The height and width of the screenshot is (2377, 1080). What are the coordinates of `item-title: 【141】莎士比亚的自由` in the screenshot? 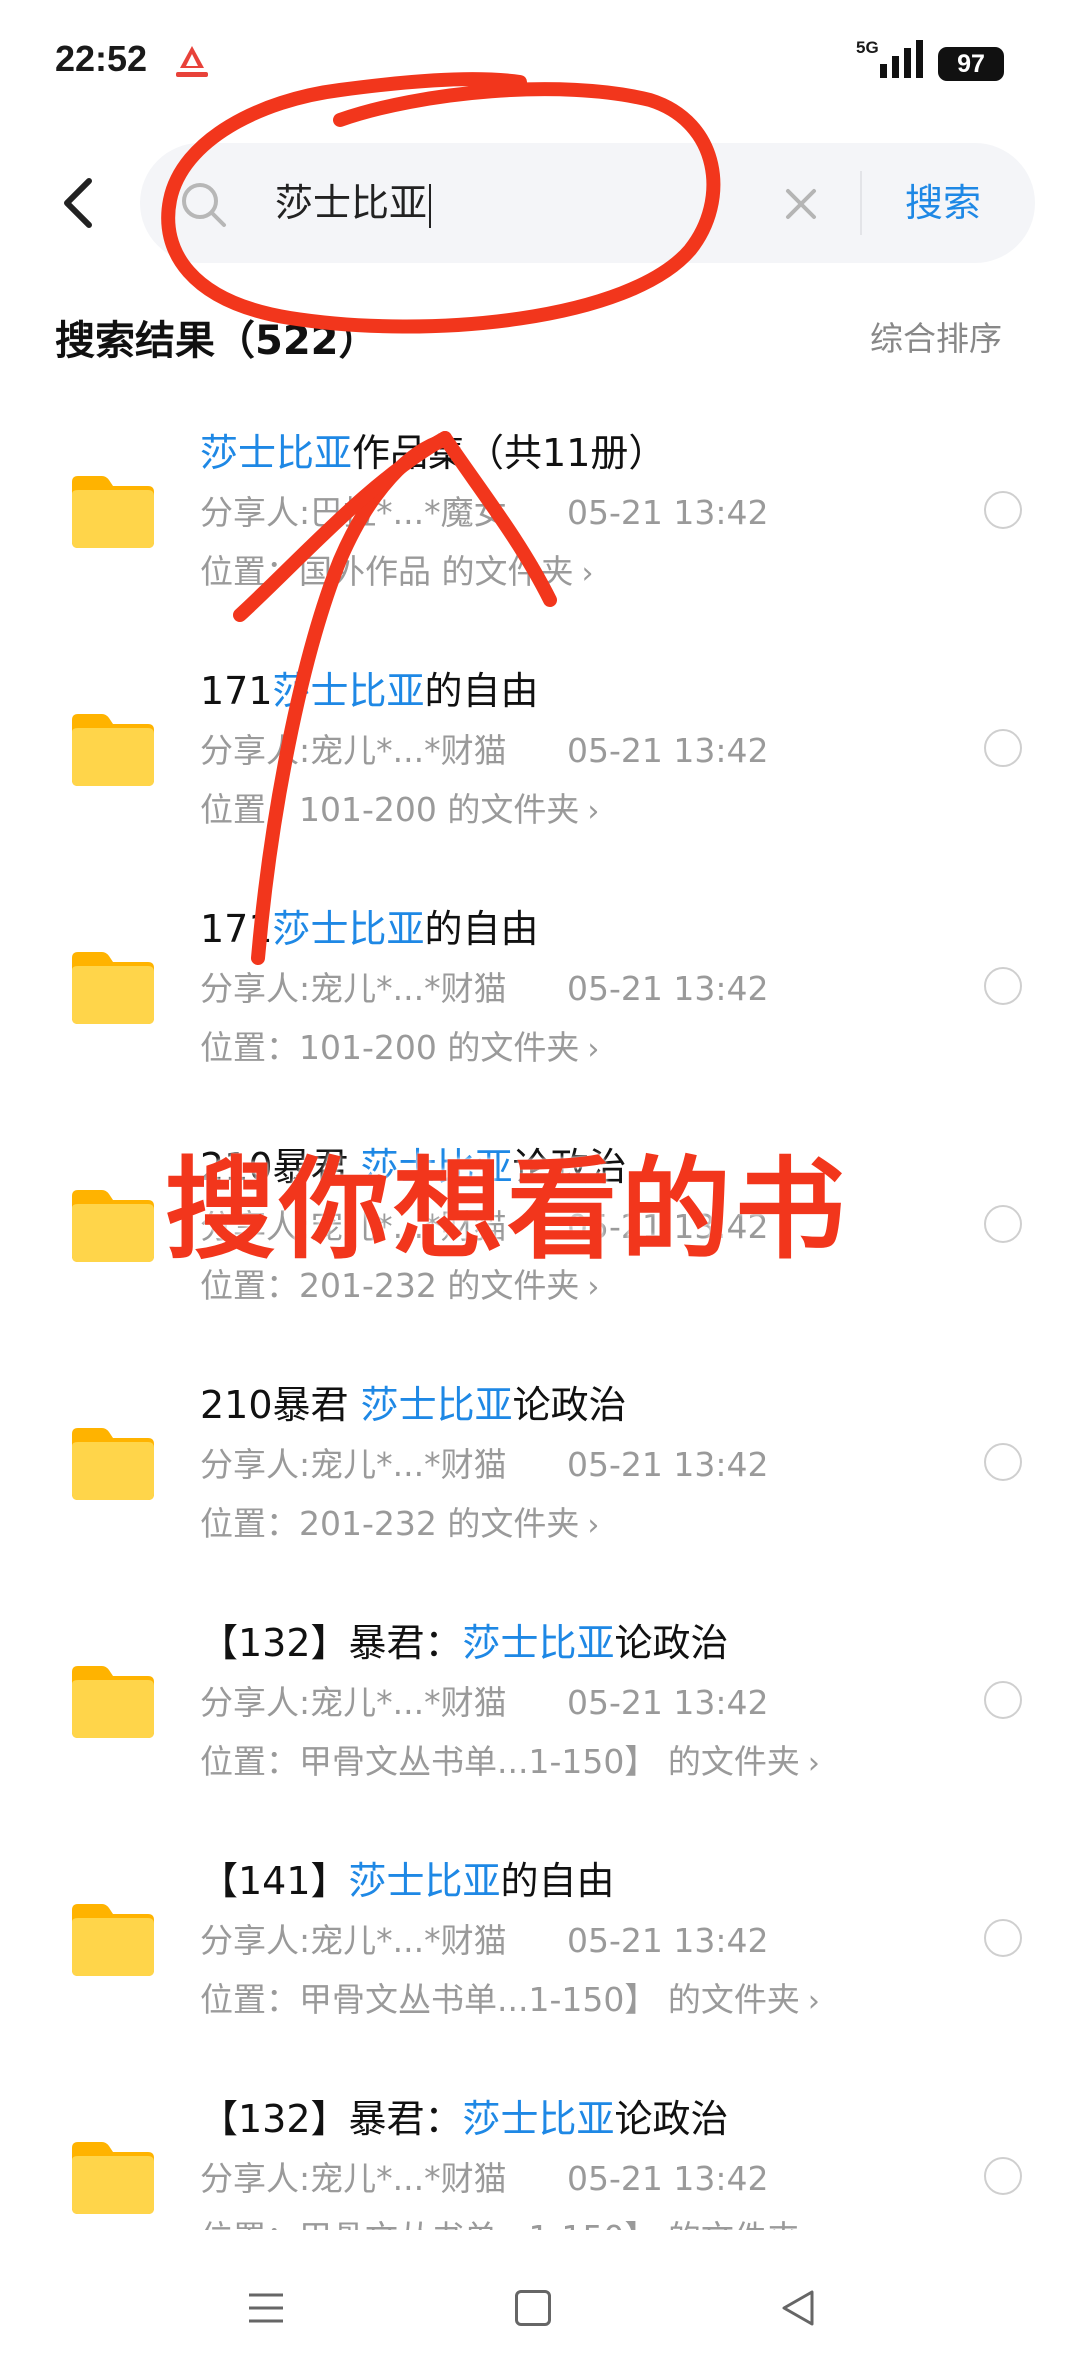 It's located at (407, 1881).